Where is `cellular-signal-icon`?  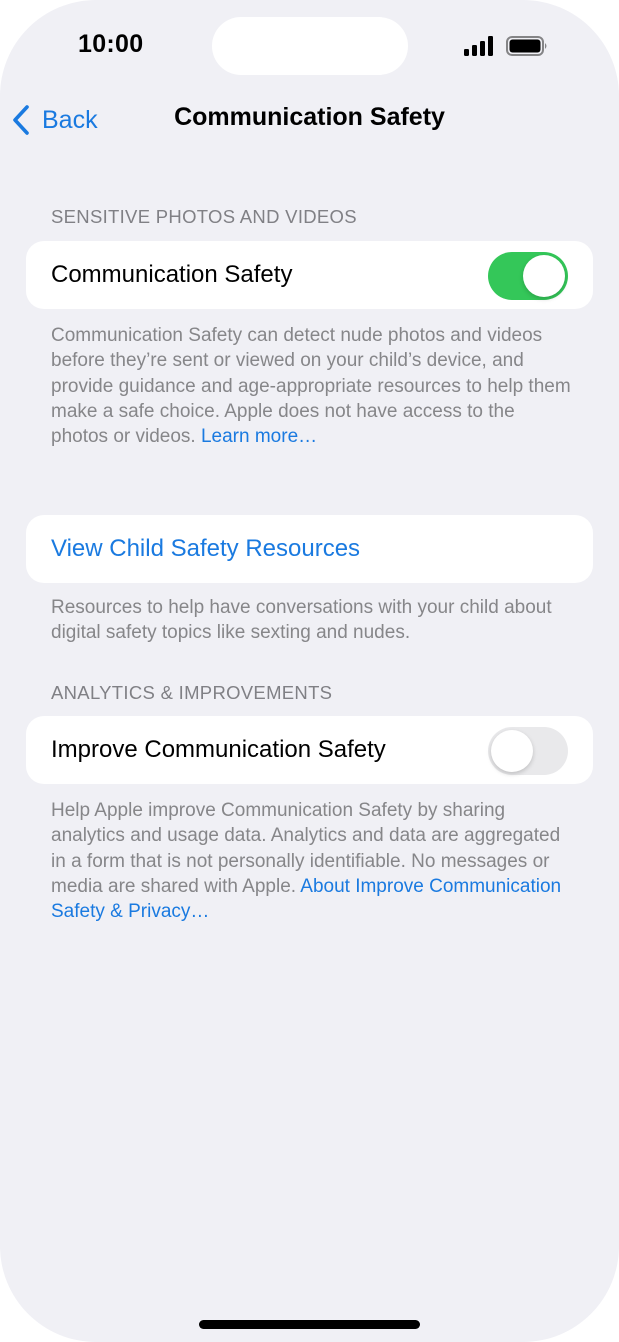 cellular-signal-icon is located at coordinates (478, 46).